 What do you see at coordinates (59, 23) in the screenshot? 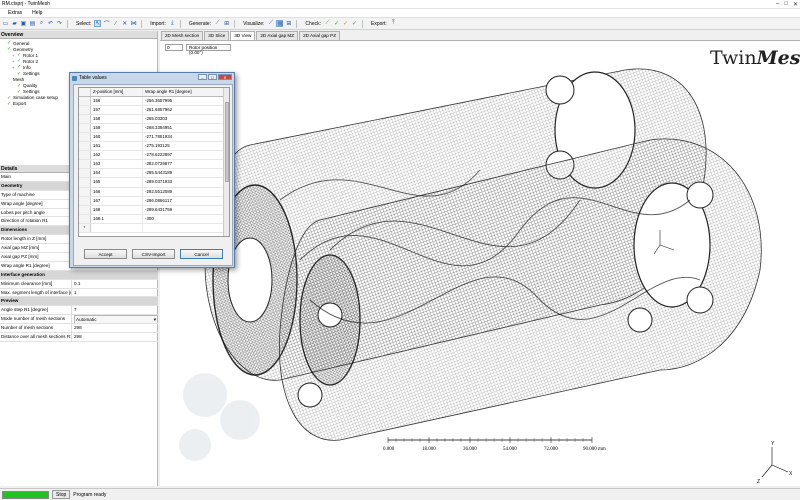
I see `redo-icon: ↷` at bounding box center [59, 23].